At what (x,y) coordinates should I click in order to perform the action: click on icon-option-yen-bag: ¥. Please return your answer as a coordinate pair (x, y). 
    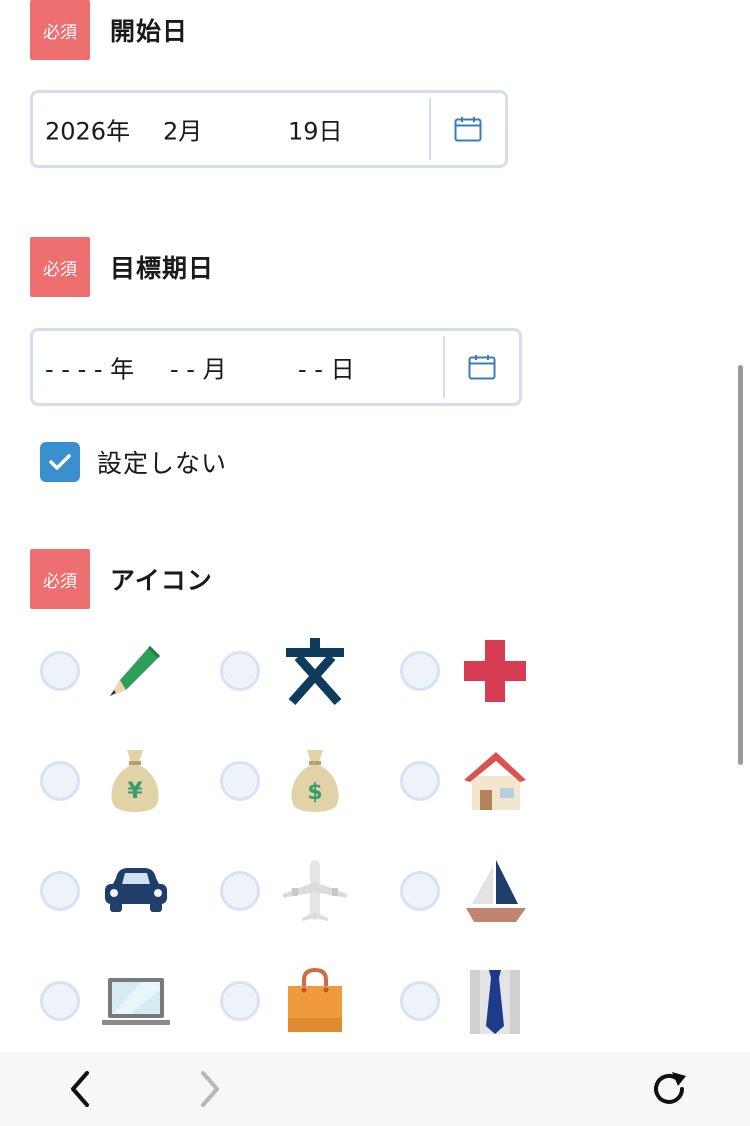
    Looking at the image, I should click on (105, 781).